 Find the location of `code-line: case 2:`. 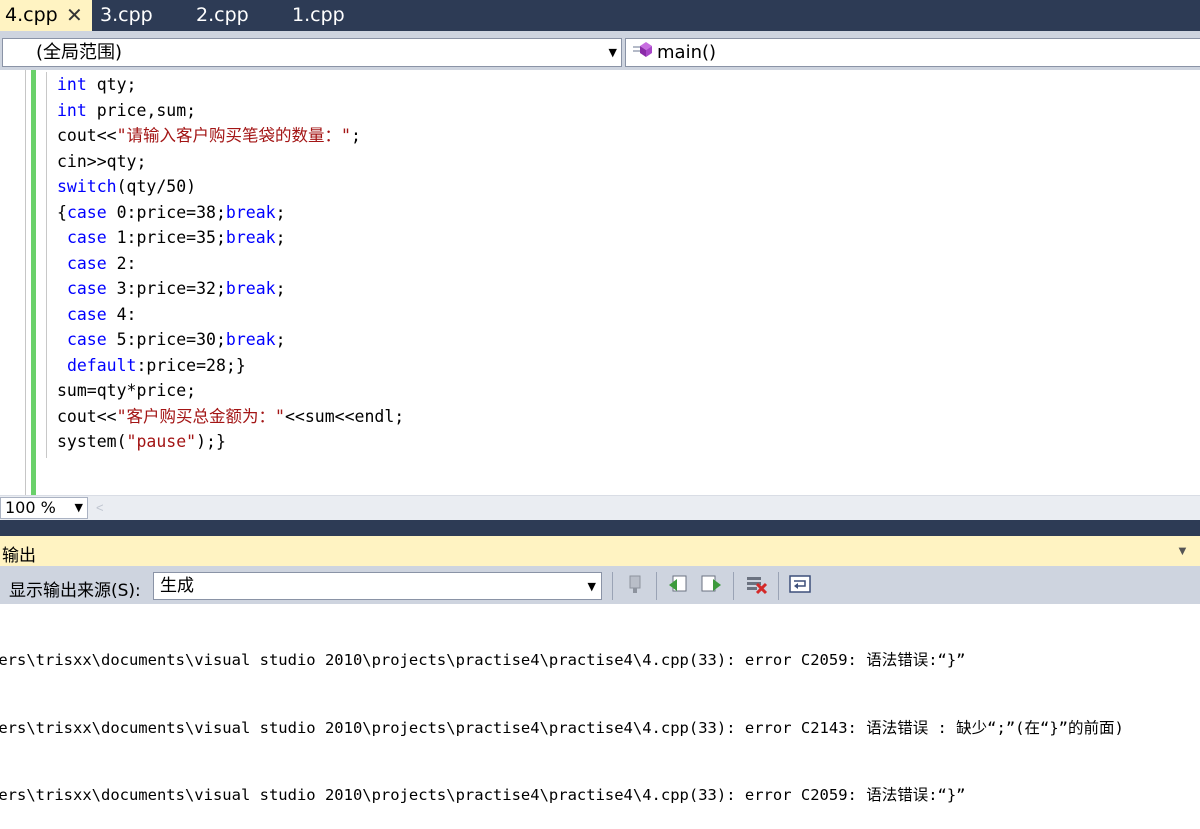

code-line: case 2: is located at coordinates (230, 264).